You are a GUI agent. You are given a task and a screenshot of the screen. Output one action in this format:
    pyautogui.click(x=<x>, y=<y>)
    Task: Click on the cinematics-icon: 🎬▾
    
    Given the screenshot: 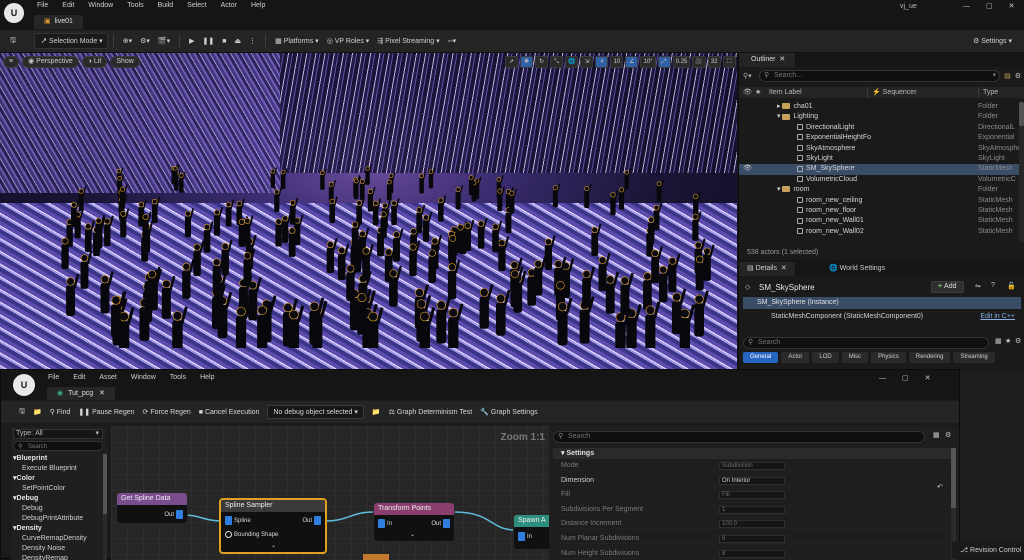 What is the action you would take?
    pyautogui.click(x=164, y=41)
    